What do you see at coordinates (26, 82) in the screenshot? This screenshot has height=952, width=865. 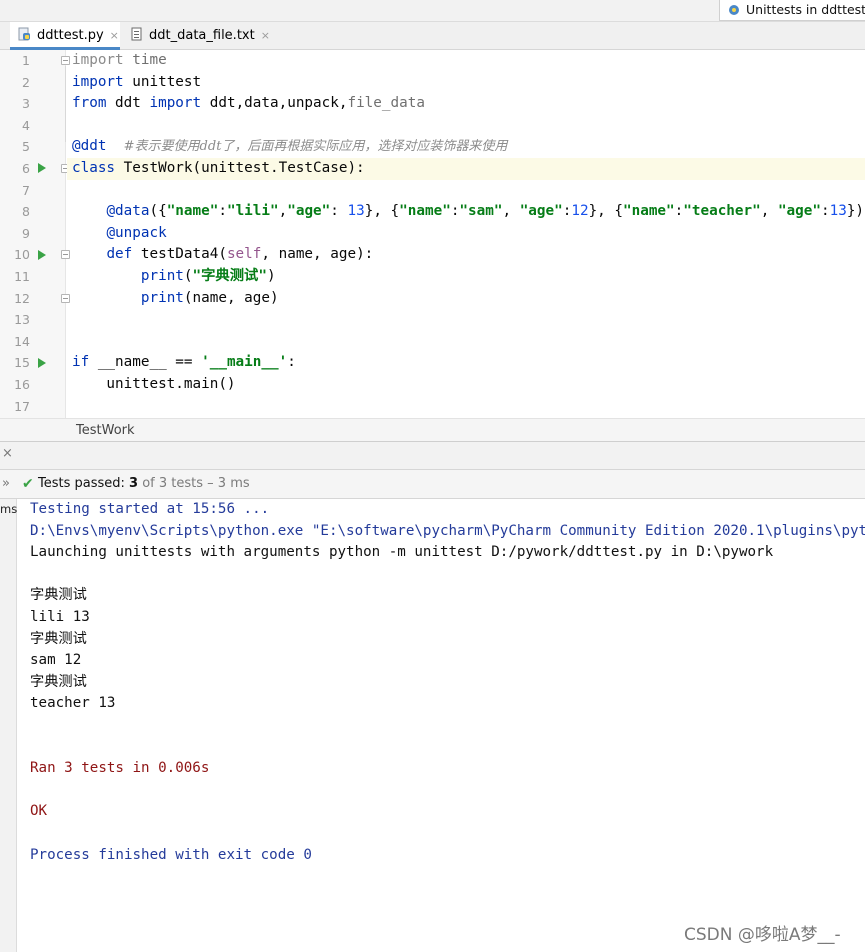 I see `line-number: 2` at bounding box center [26, 82].